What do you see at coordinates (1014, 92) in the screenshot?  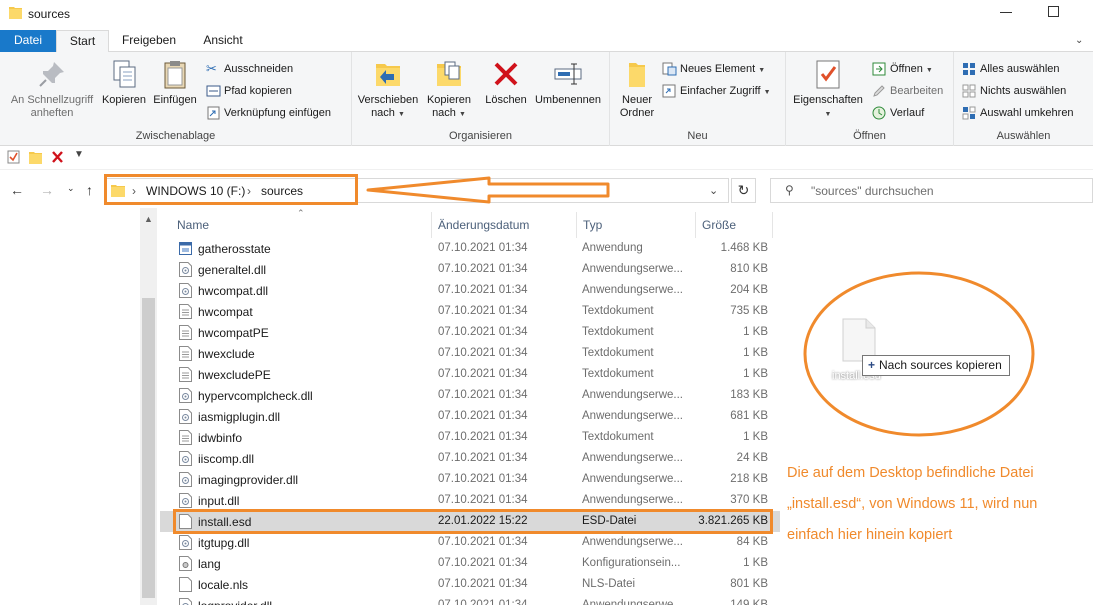 I see `select-none-button: Nichts auswählen` at bounding box center [1014, 92].